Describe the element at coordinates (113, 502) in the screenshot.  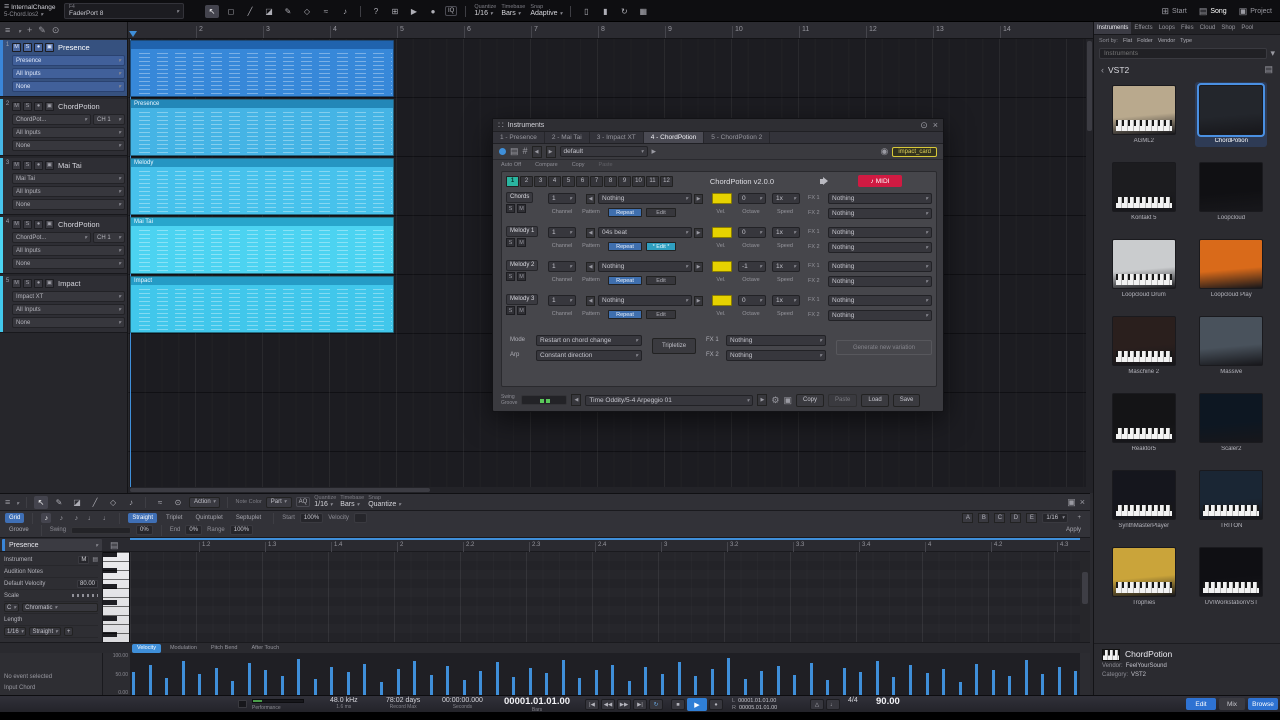
I see `mute-tool: ◇` at that location.